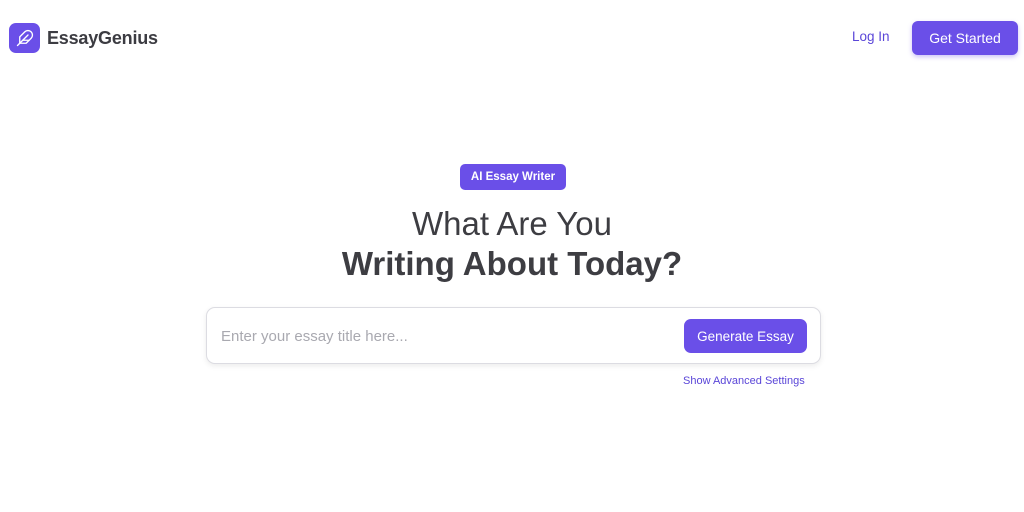  Describe the element at coordinates (871, 38) in the screenshot. I see `login-link: Log In` at that location.